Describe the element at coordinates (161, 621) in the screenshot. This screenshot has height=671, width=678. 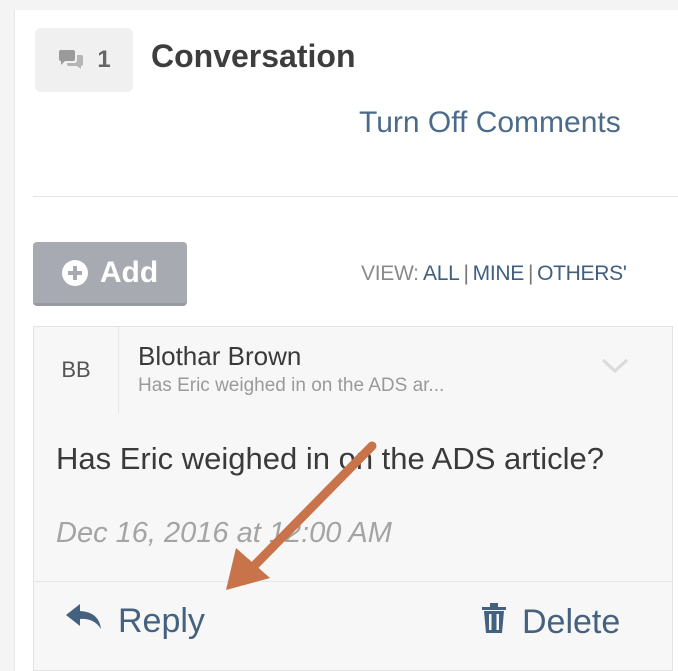
I see `reply-label: Reply` at that location.